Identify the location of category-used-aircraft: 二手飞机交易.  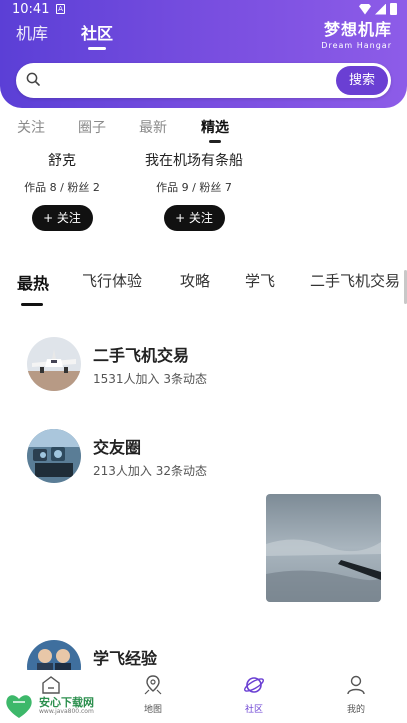
(355, 280).